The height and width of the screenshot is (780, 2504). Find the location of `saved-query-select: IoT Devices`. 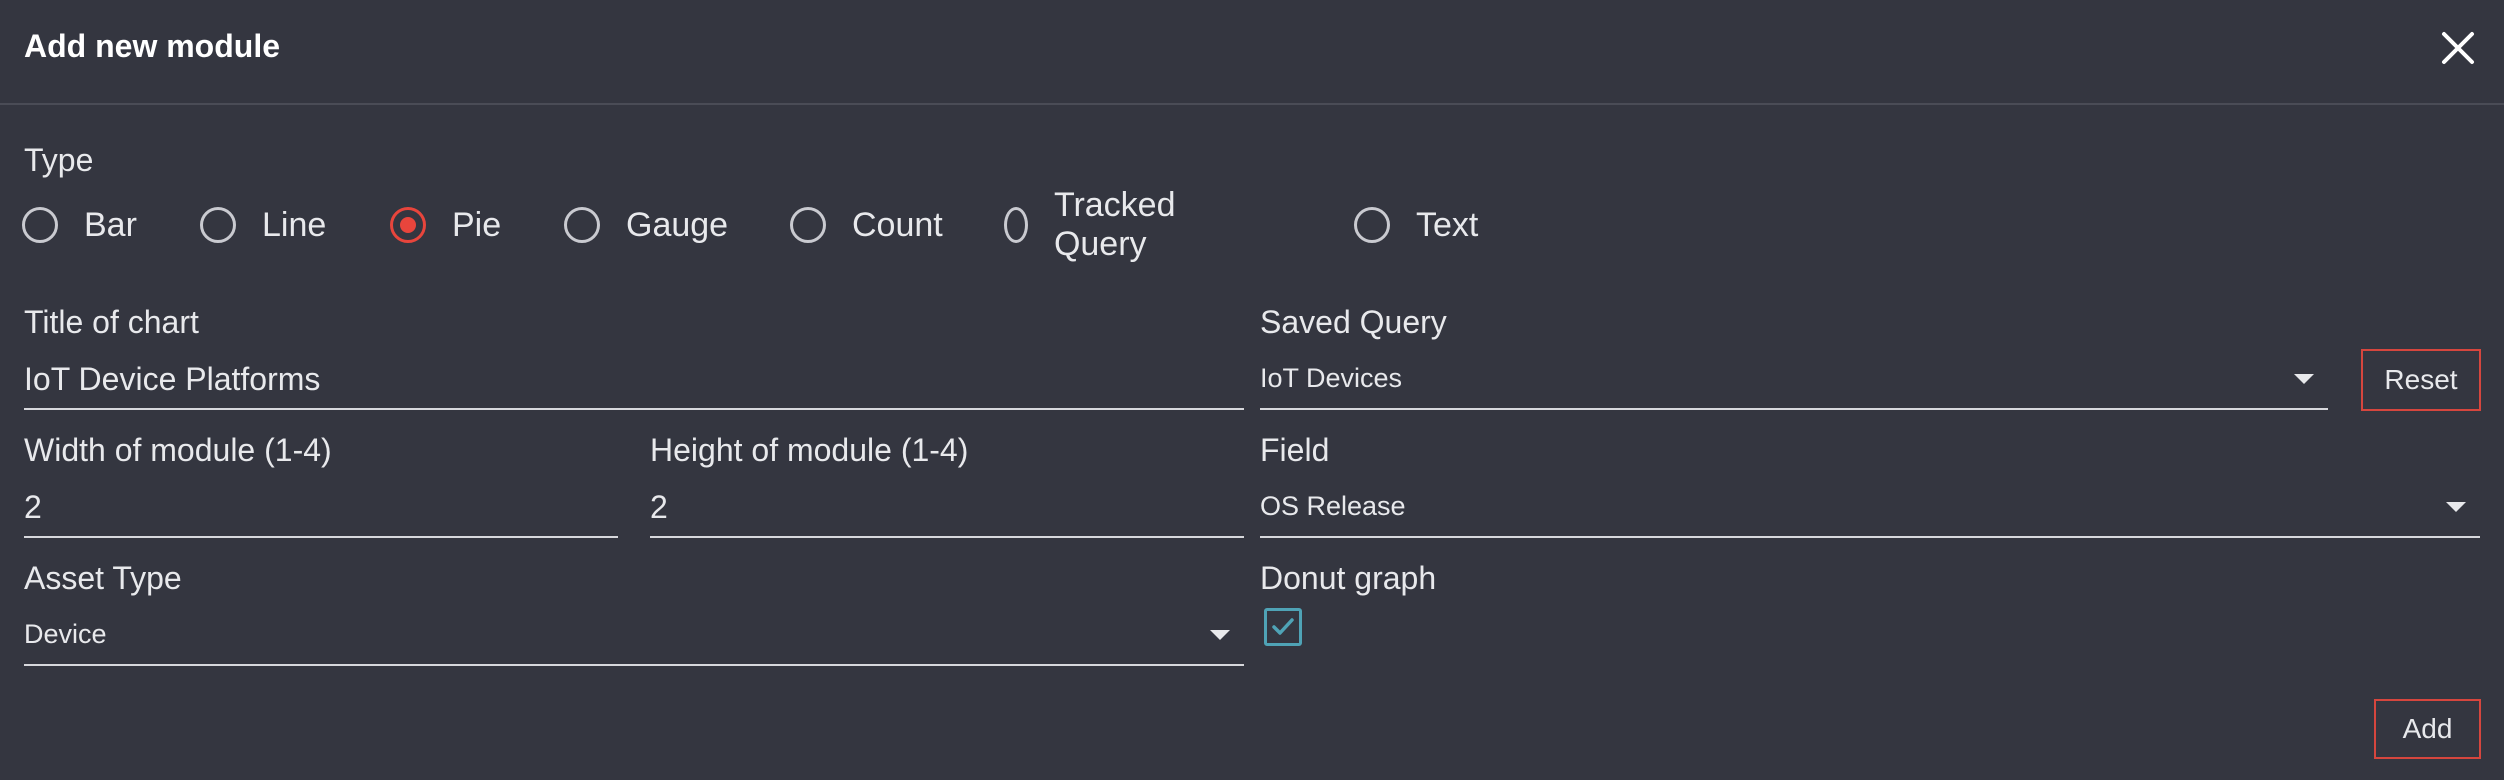

saved-query-select: IoT Devices is located at coordinates (1794, 380).